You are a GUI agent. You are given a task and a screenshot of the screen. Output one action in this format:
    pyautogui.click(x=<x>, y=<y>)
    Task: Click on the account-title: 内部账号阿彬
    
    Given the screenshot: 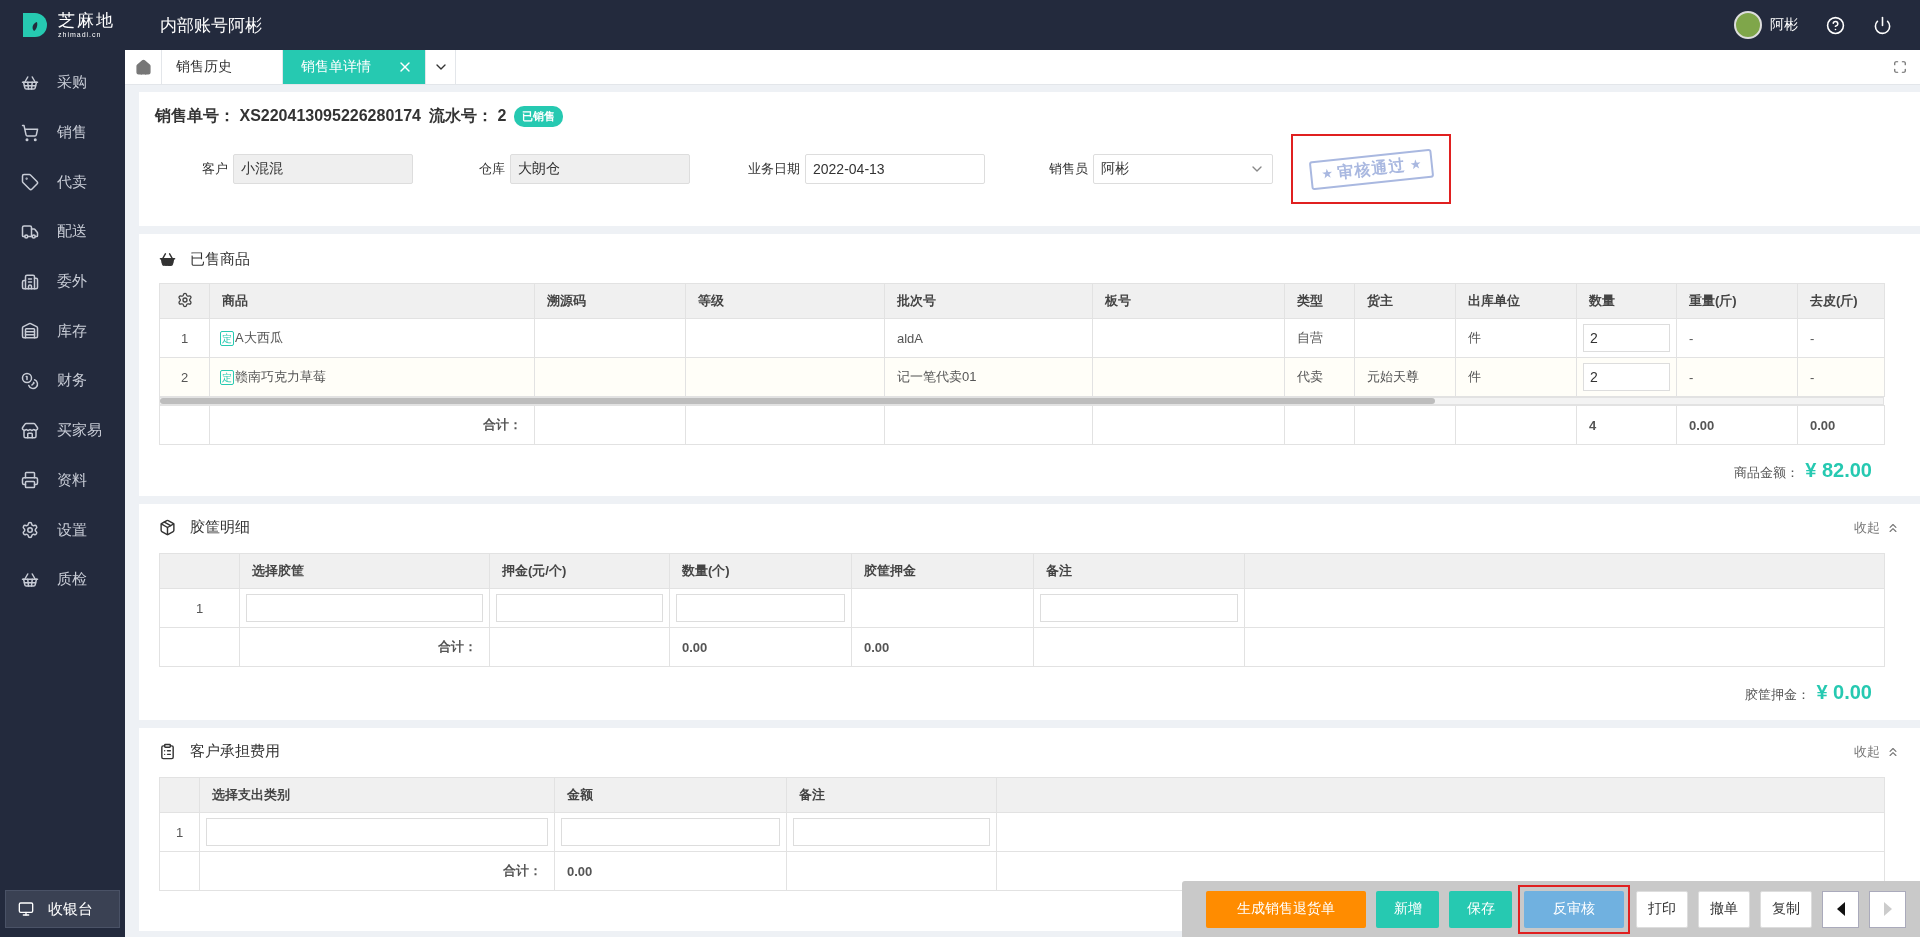 What is the action you would take?
    pyautogui.click(x=211, y=25)
    